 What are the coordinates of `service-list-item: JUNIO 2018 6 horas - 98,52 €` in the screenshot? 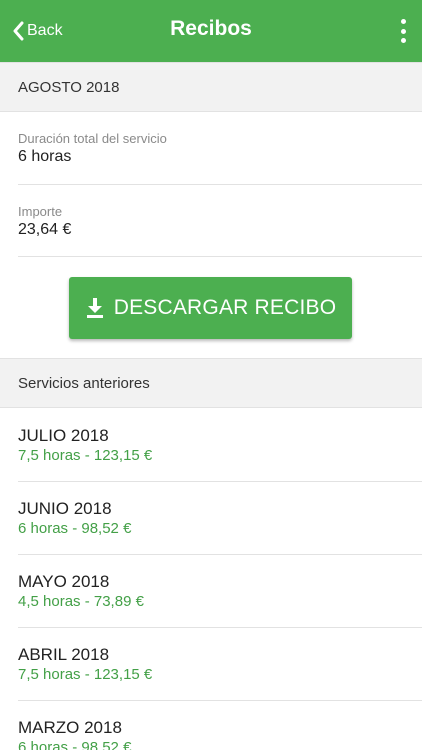 It's located at (211, 518).